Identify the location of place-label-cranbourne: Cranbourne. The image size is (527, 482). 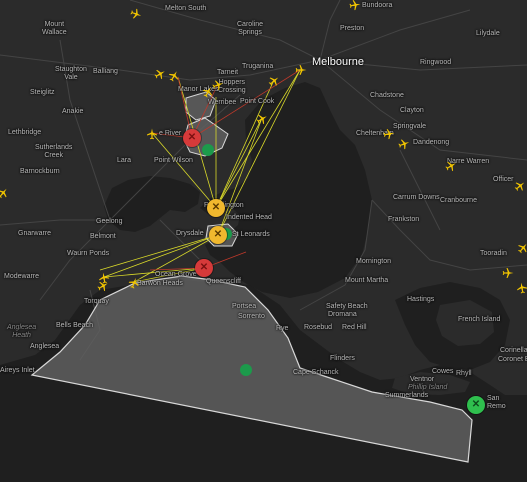
(458, 200).